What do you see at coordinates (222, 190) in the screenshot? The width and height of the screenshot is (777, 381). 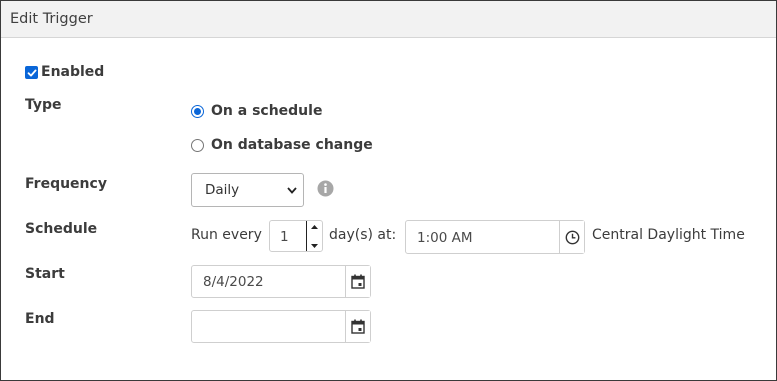 I see `frequency-select-value: Daily` at bounding box center [222, 190].